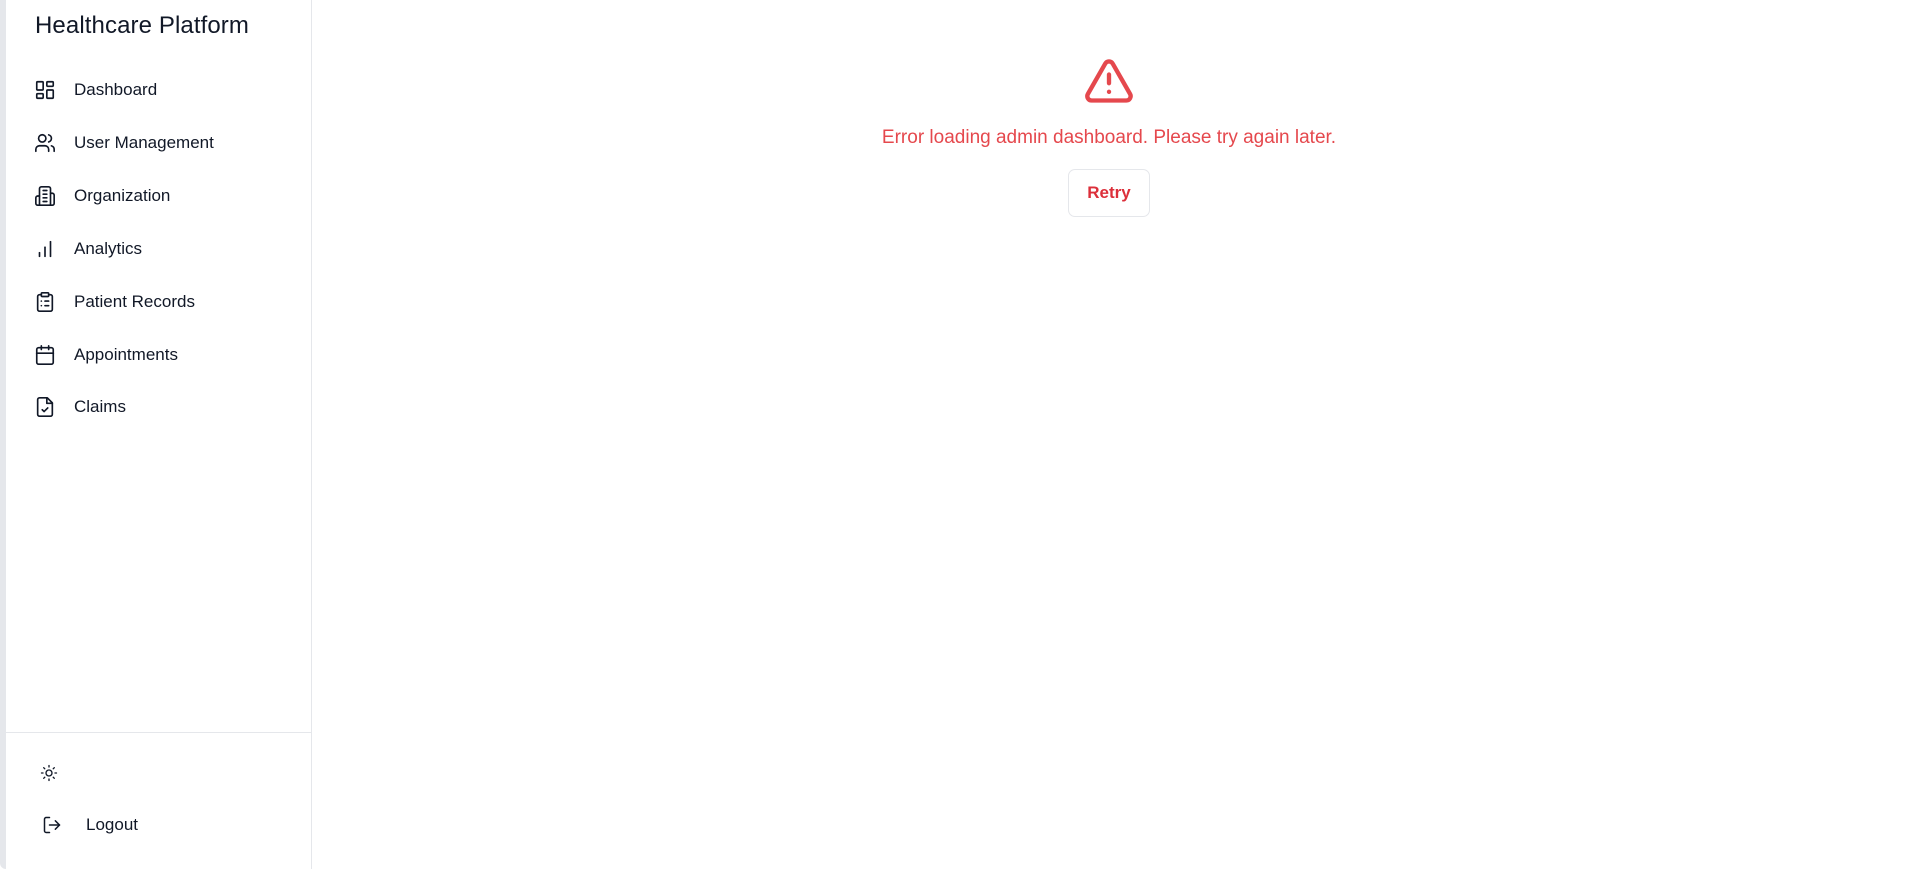  Describe the element at coordinates (169, 249) in the screenshot. I see `sidebar-item-analytics: Analytics` at that location.